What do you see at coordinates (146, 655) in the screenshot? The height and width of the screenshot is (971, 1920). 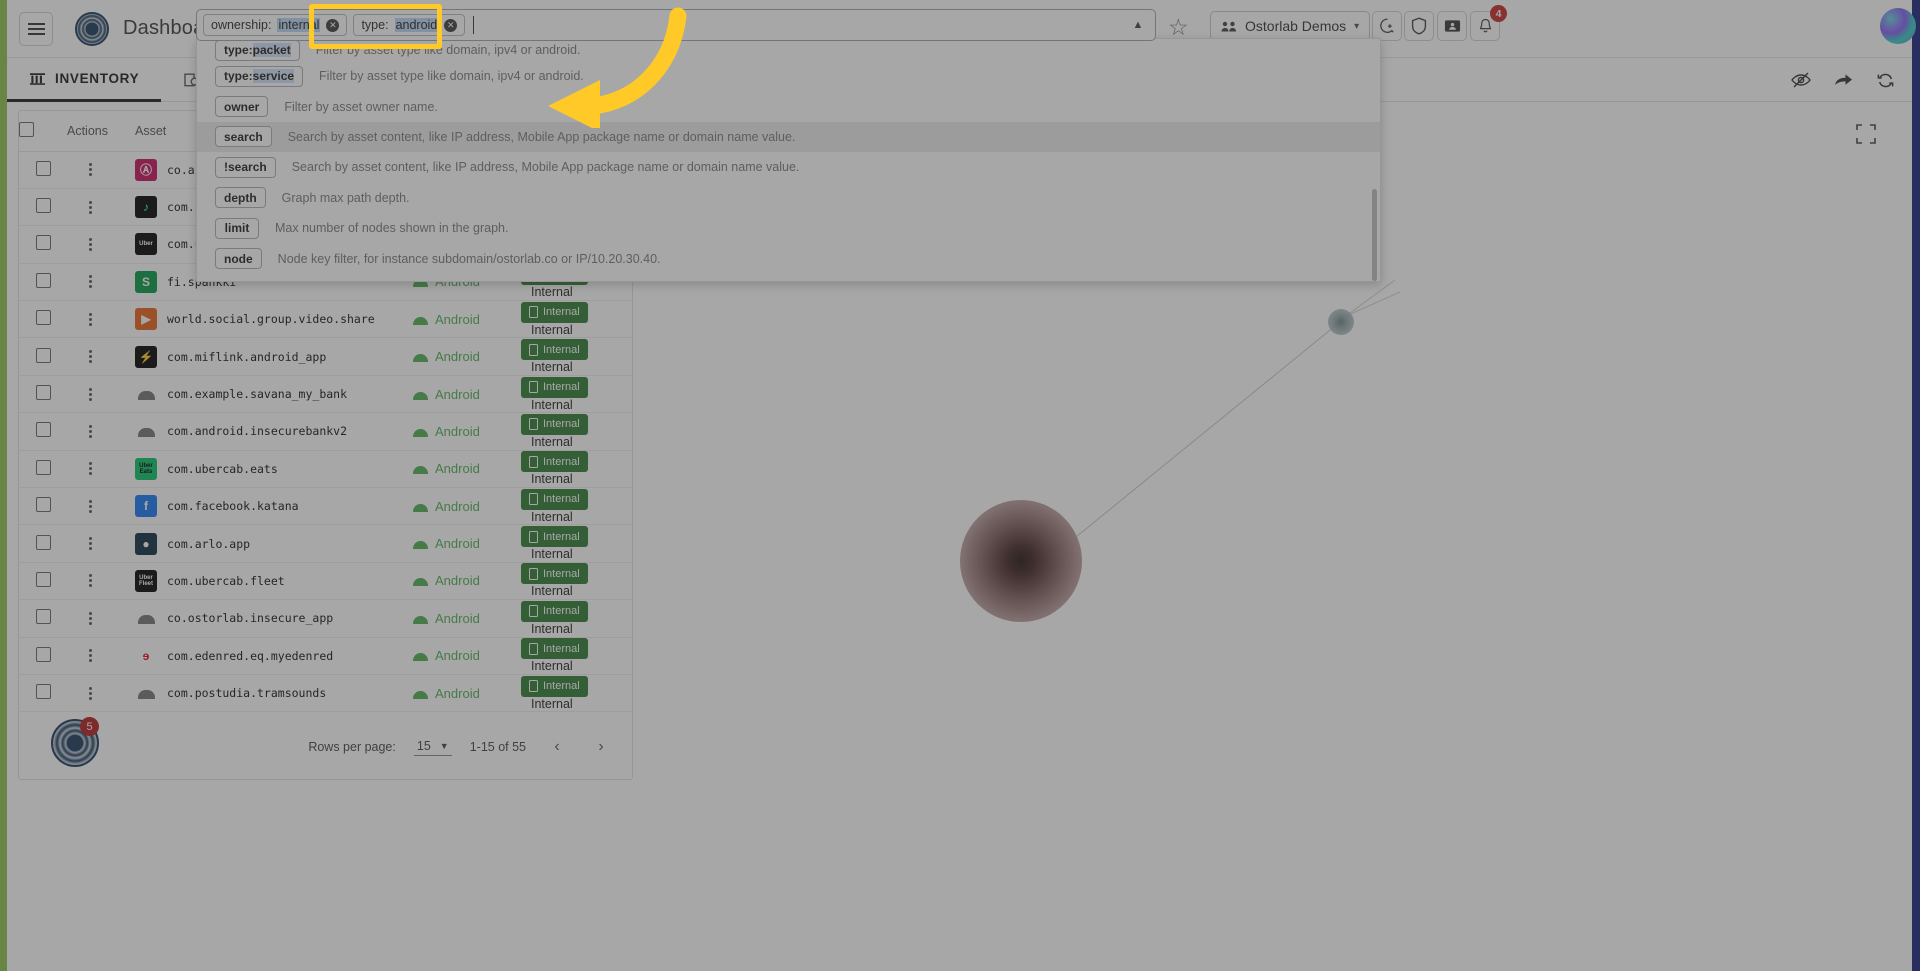 I see `edenred-icon: ɘ` at bounding box center [146, 655].